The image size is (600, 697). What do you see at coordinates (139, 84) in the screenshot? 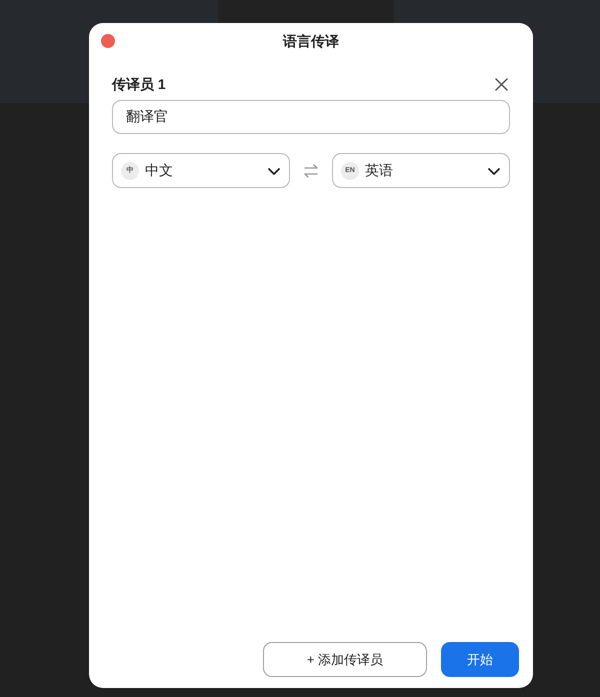
I see `interpreter-heading: 传译员 1` at bounding box center [139, 84].